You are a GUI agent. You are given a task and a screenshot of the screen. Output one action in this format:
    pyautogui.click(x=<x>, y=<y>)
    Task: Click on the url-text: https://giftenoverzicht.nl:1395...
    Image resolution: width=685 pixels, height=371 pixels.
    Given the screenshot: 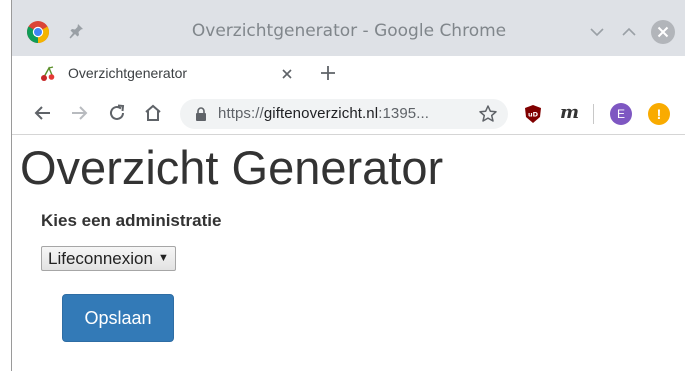 What is the action you would take?
    pyautogui.click(x=323, y=113)
    